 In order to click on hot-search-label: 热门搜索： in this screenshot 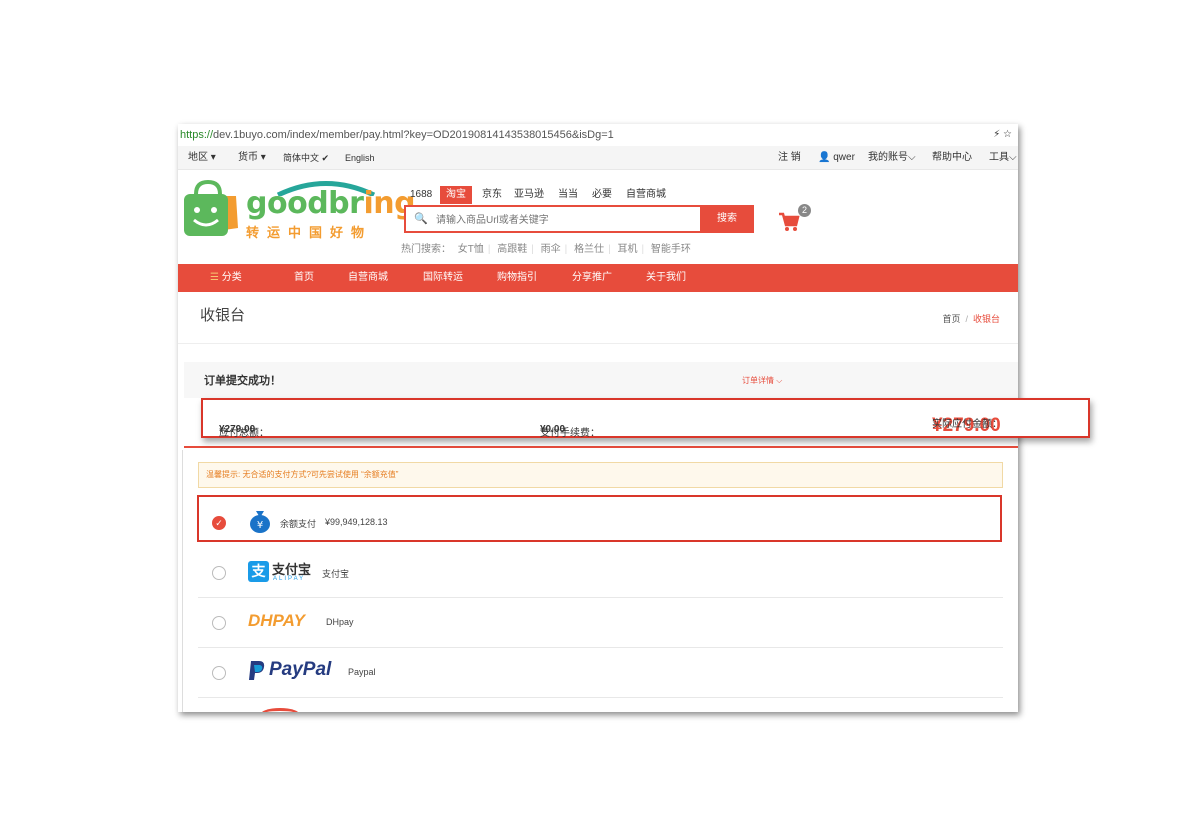, I will do `click(426, 249)`.